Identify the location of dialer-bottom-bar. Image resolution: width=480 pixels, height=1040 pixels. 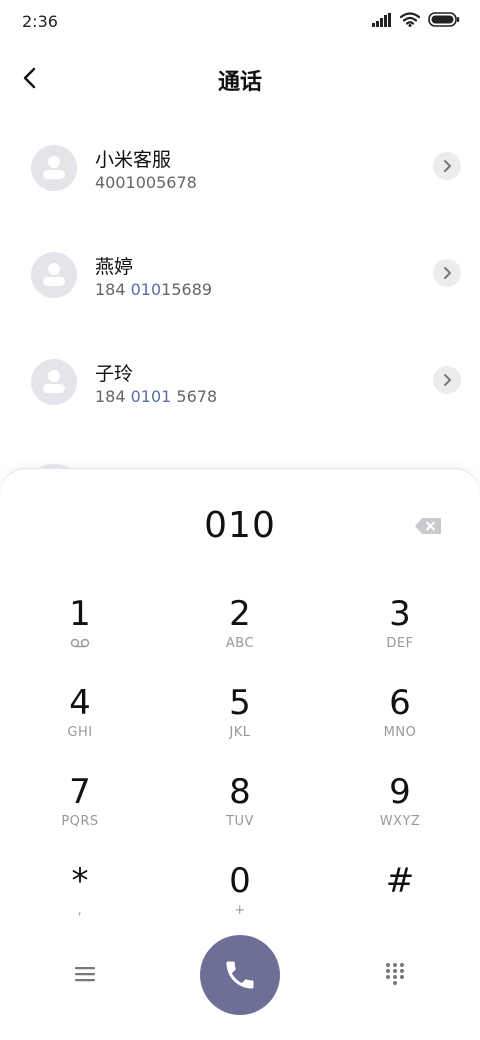
(240, 975).